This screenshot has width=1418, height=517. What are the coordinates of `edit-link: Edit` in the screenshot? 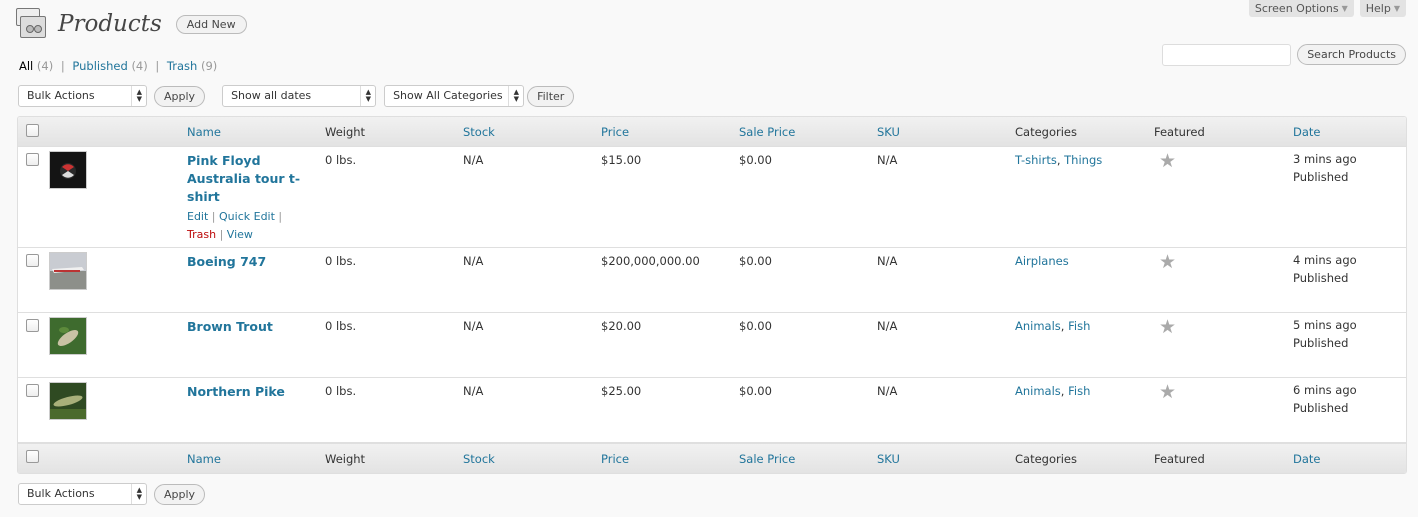 It's located at (197, 216).